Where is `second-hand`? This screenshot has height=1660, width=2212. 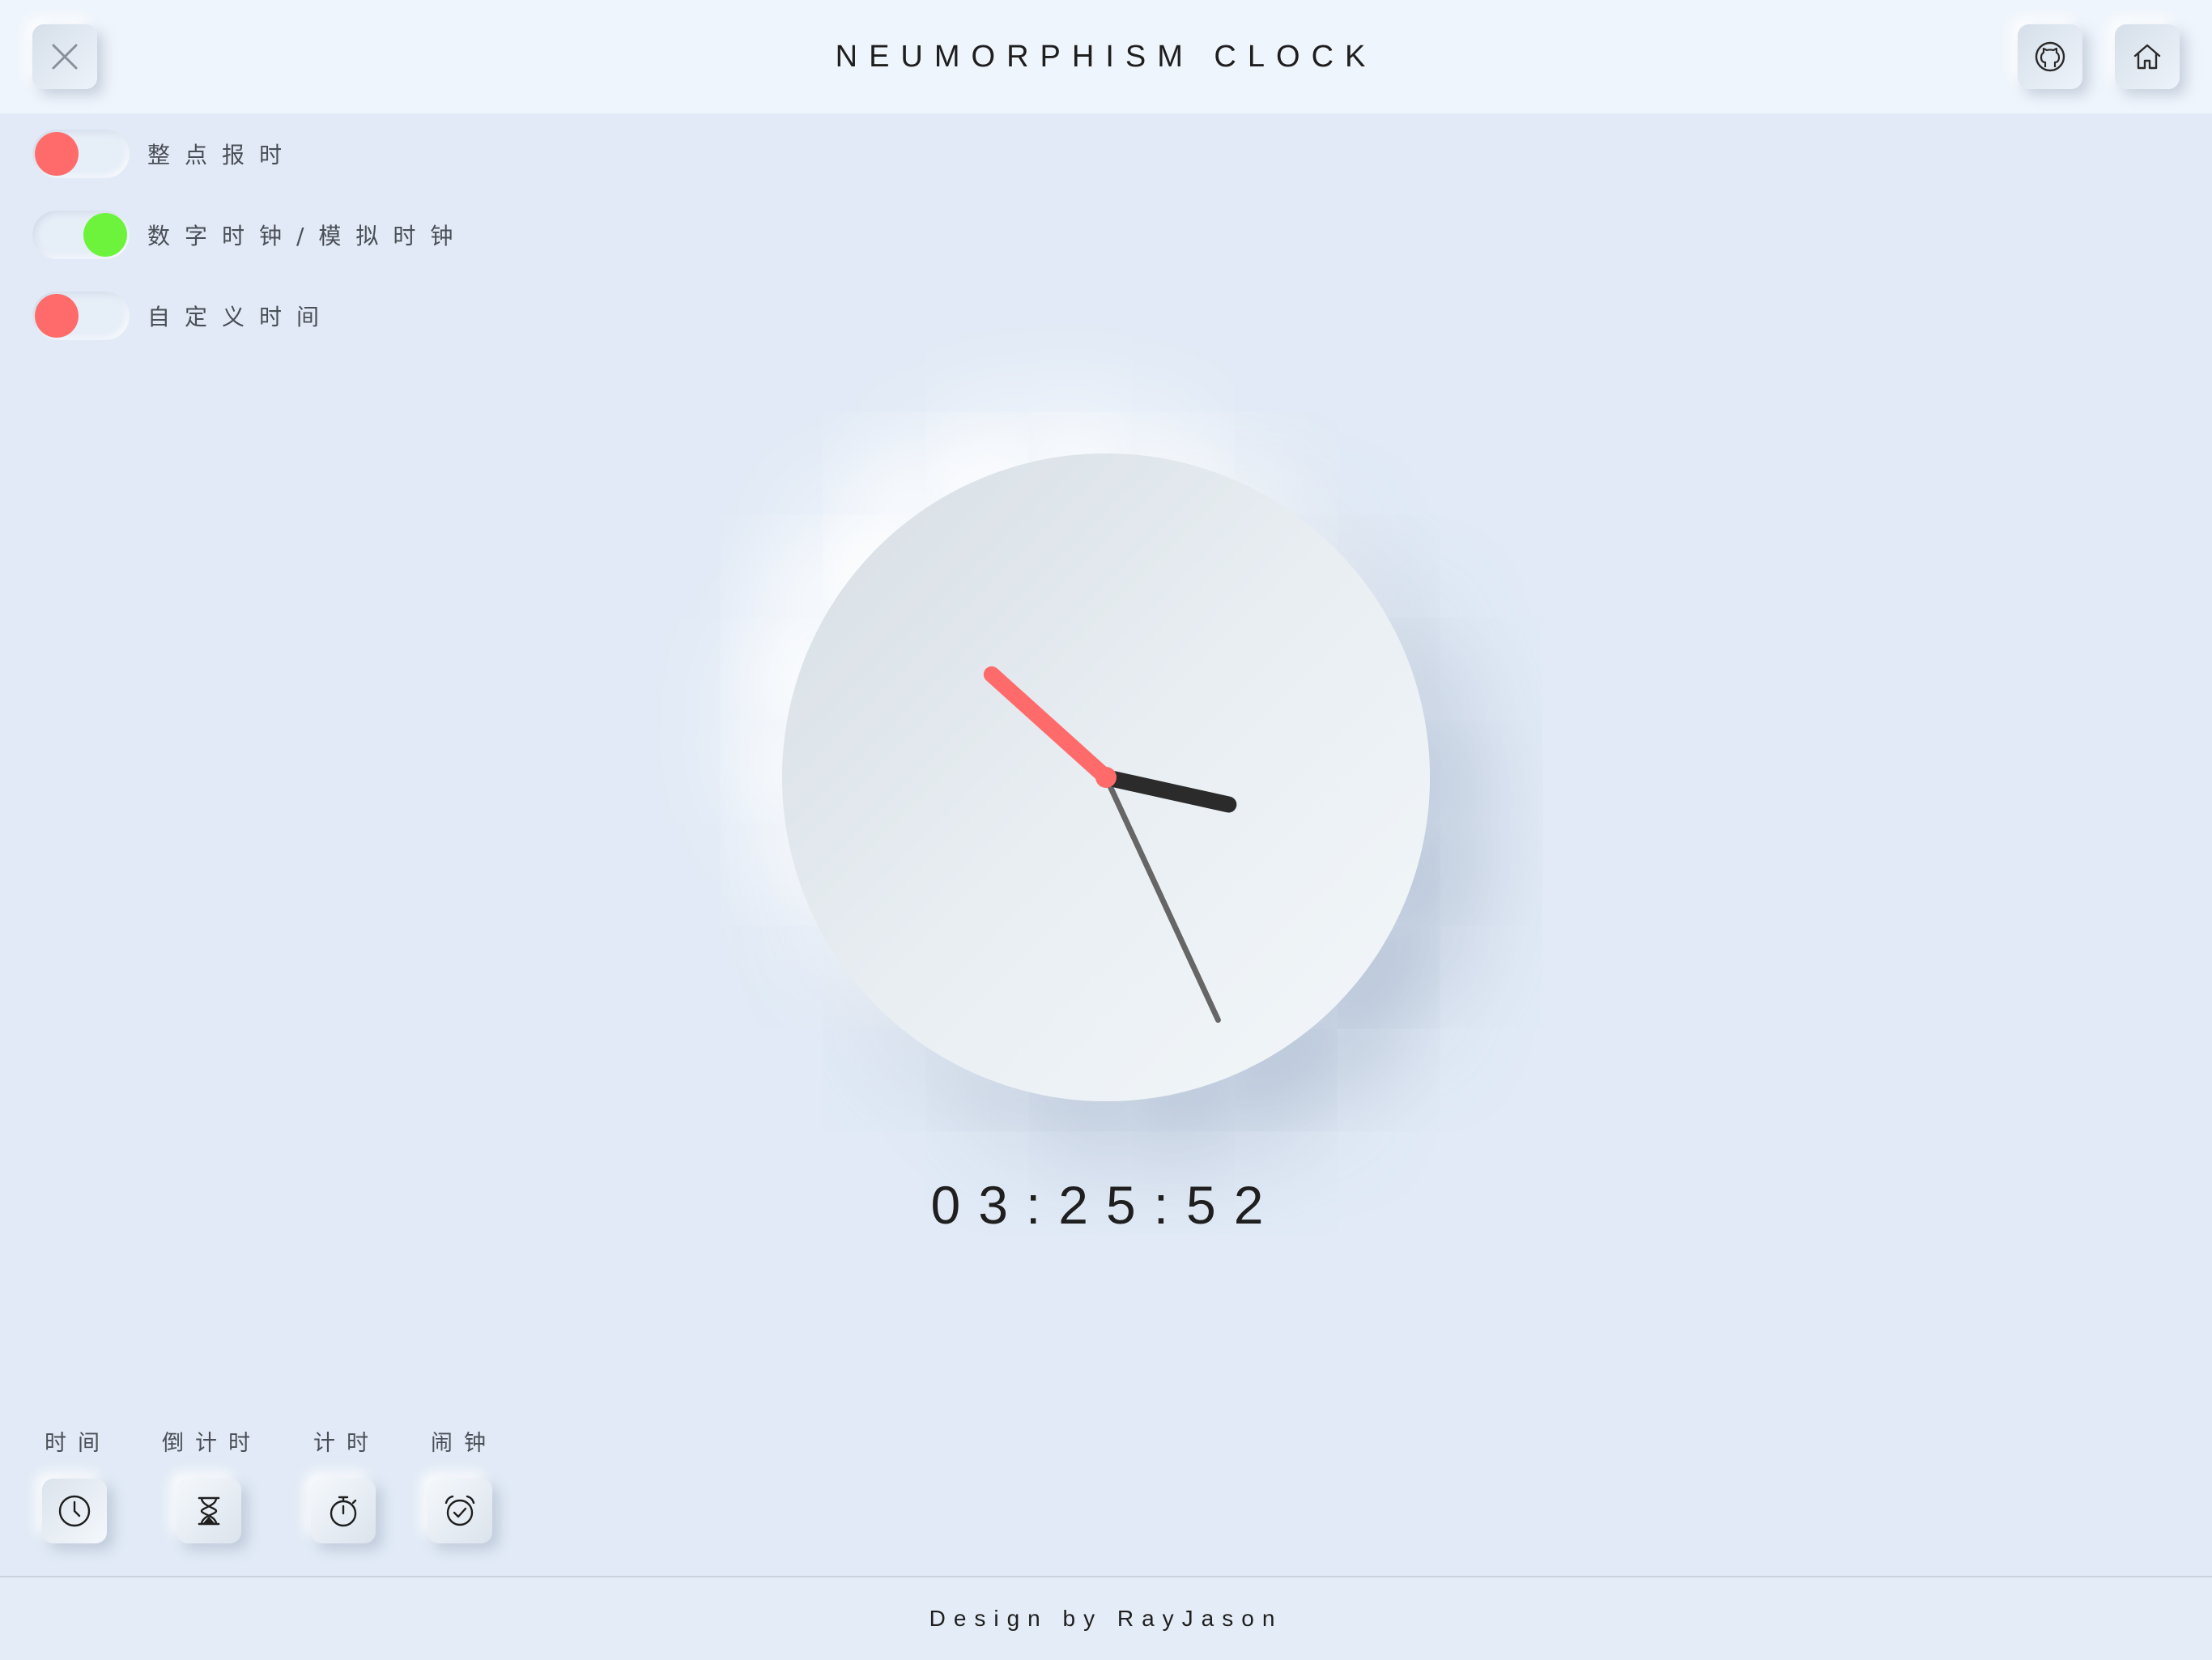
second-hand is located at coordinates (1048, 725).